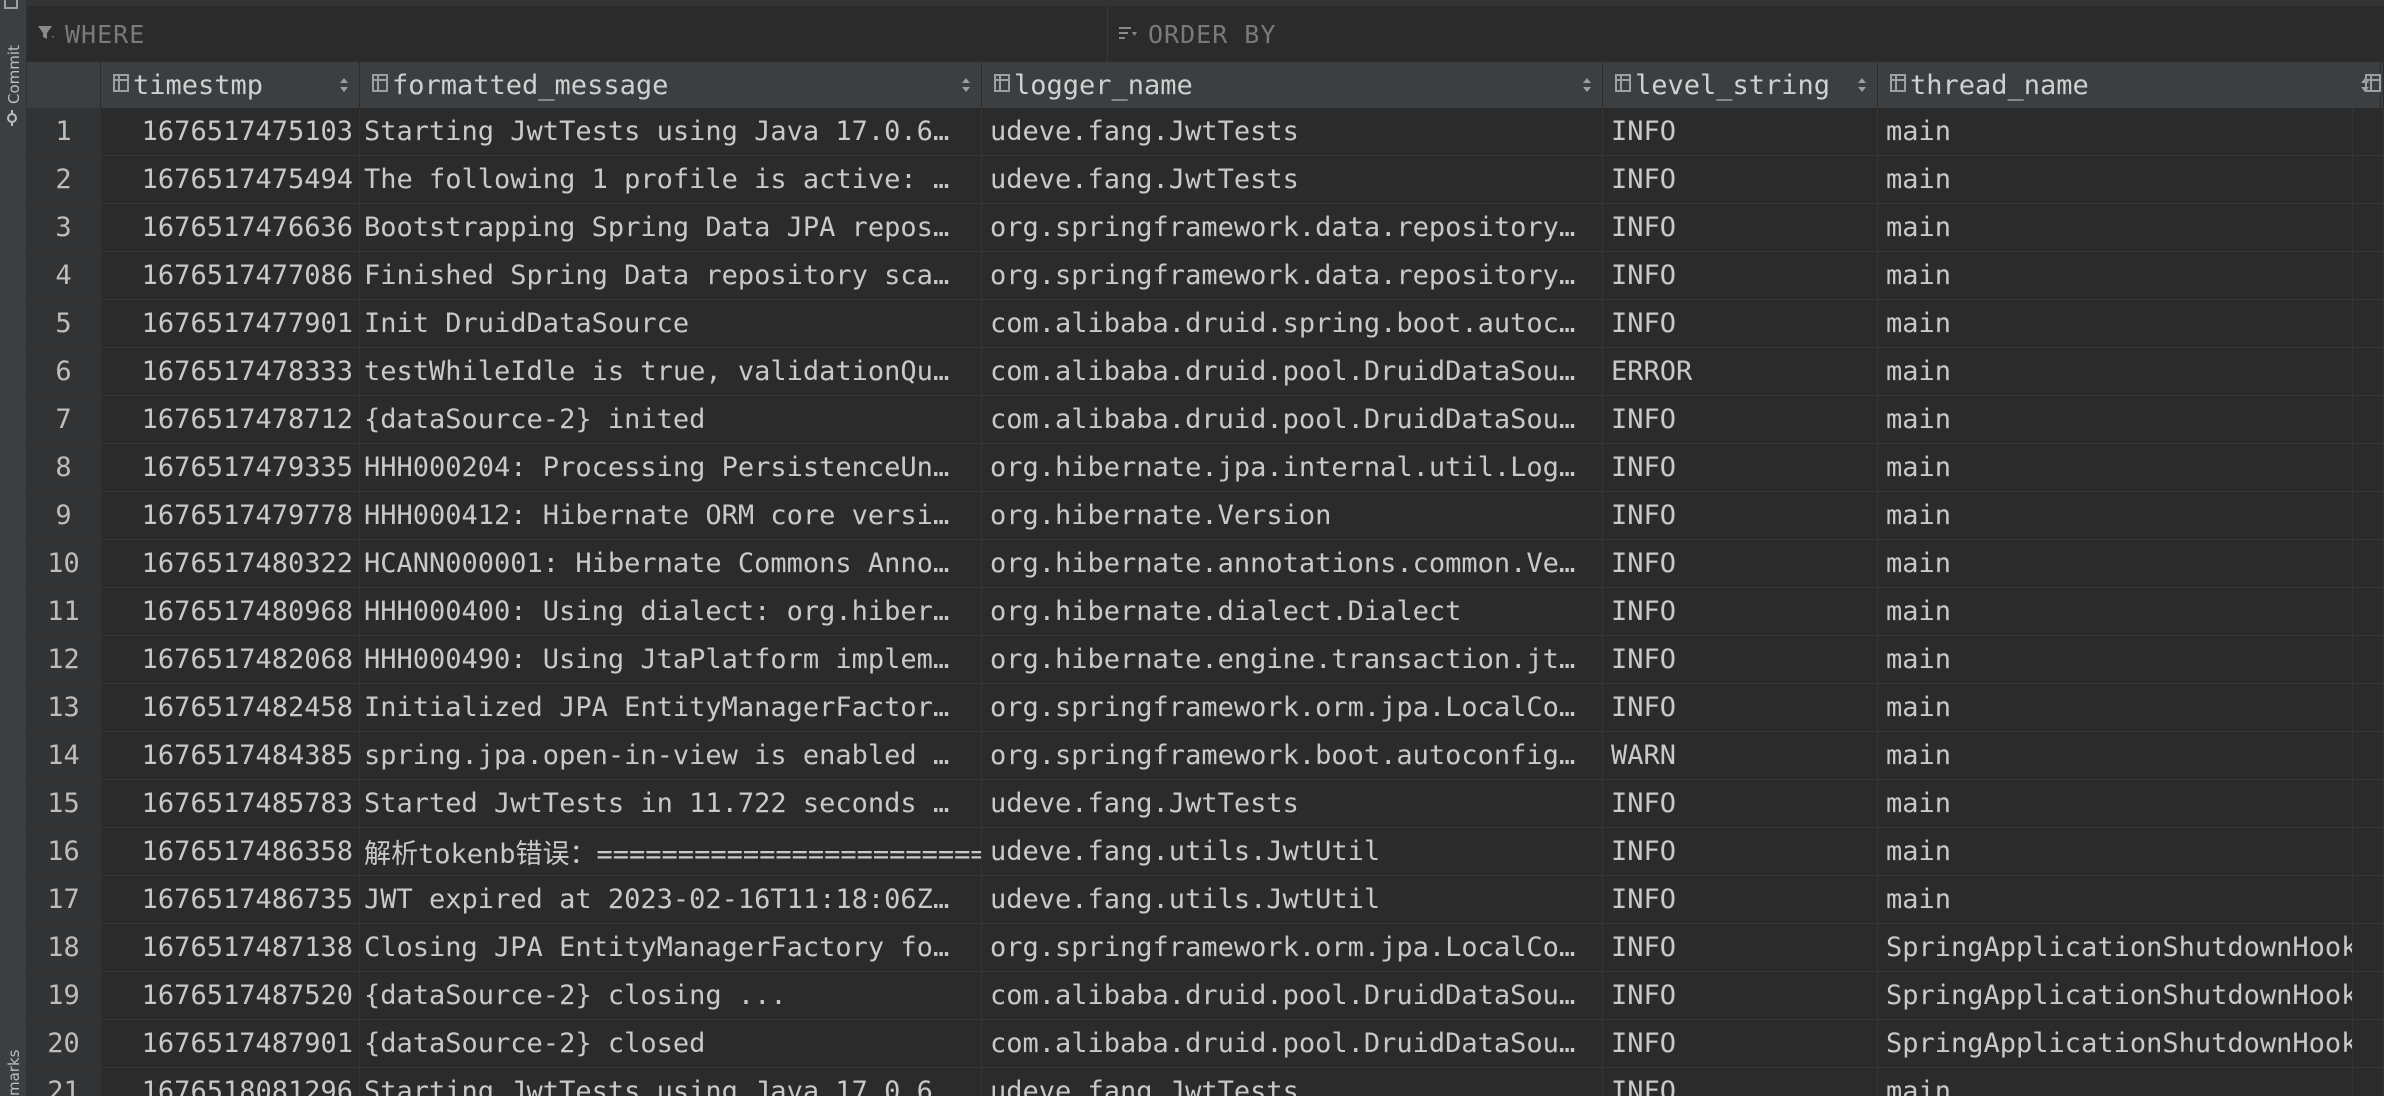  What do you see at coordinates (11, 4) in the screenshot?
I see `panel-toggle-icon` at bounding box center [11, 4].